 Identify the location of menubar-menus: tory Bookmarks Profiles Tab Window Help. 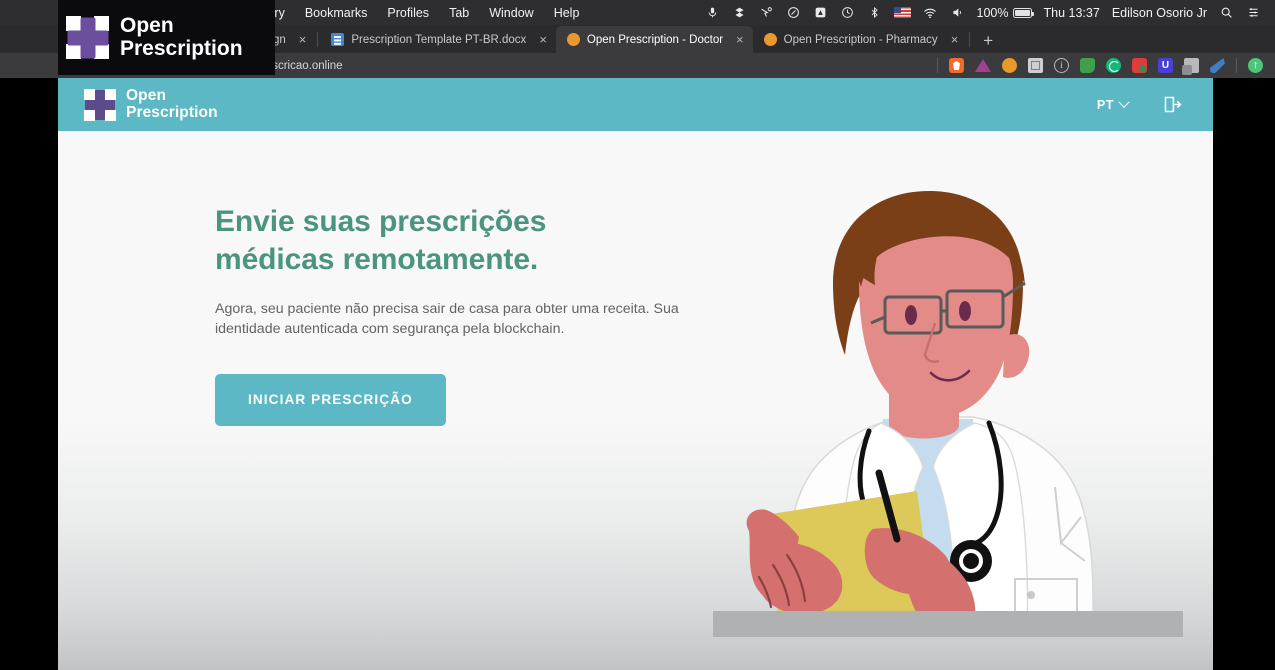
(421, 13).